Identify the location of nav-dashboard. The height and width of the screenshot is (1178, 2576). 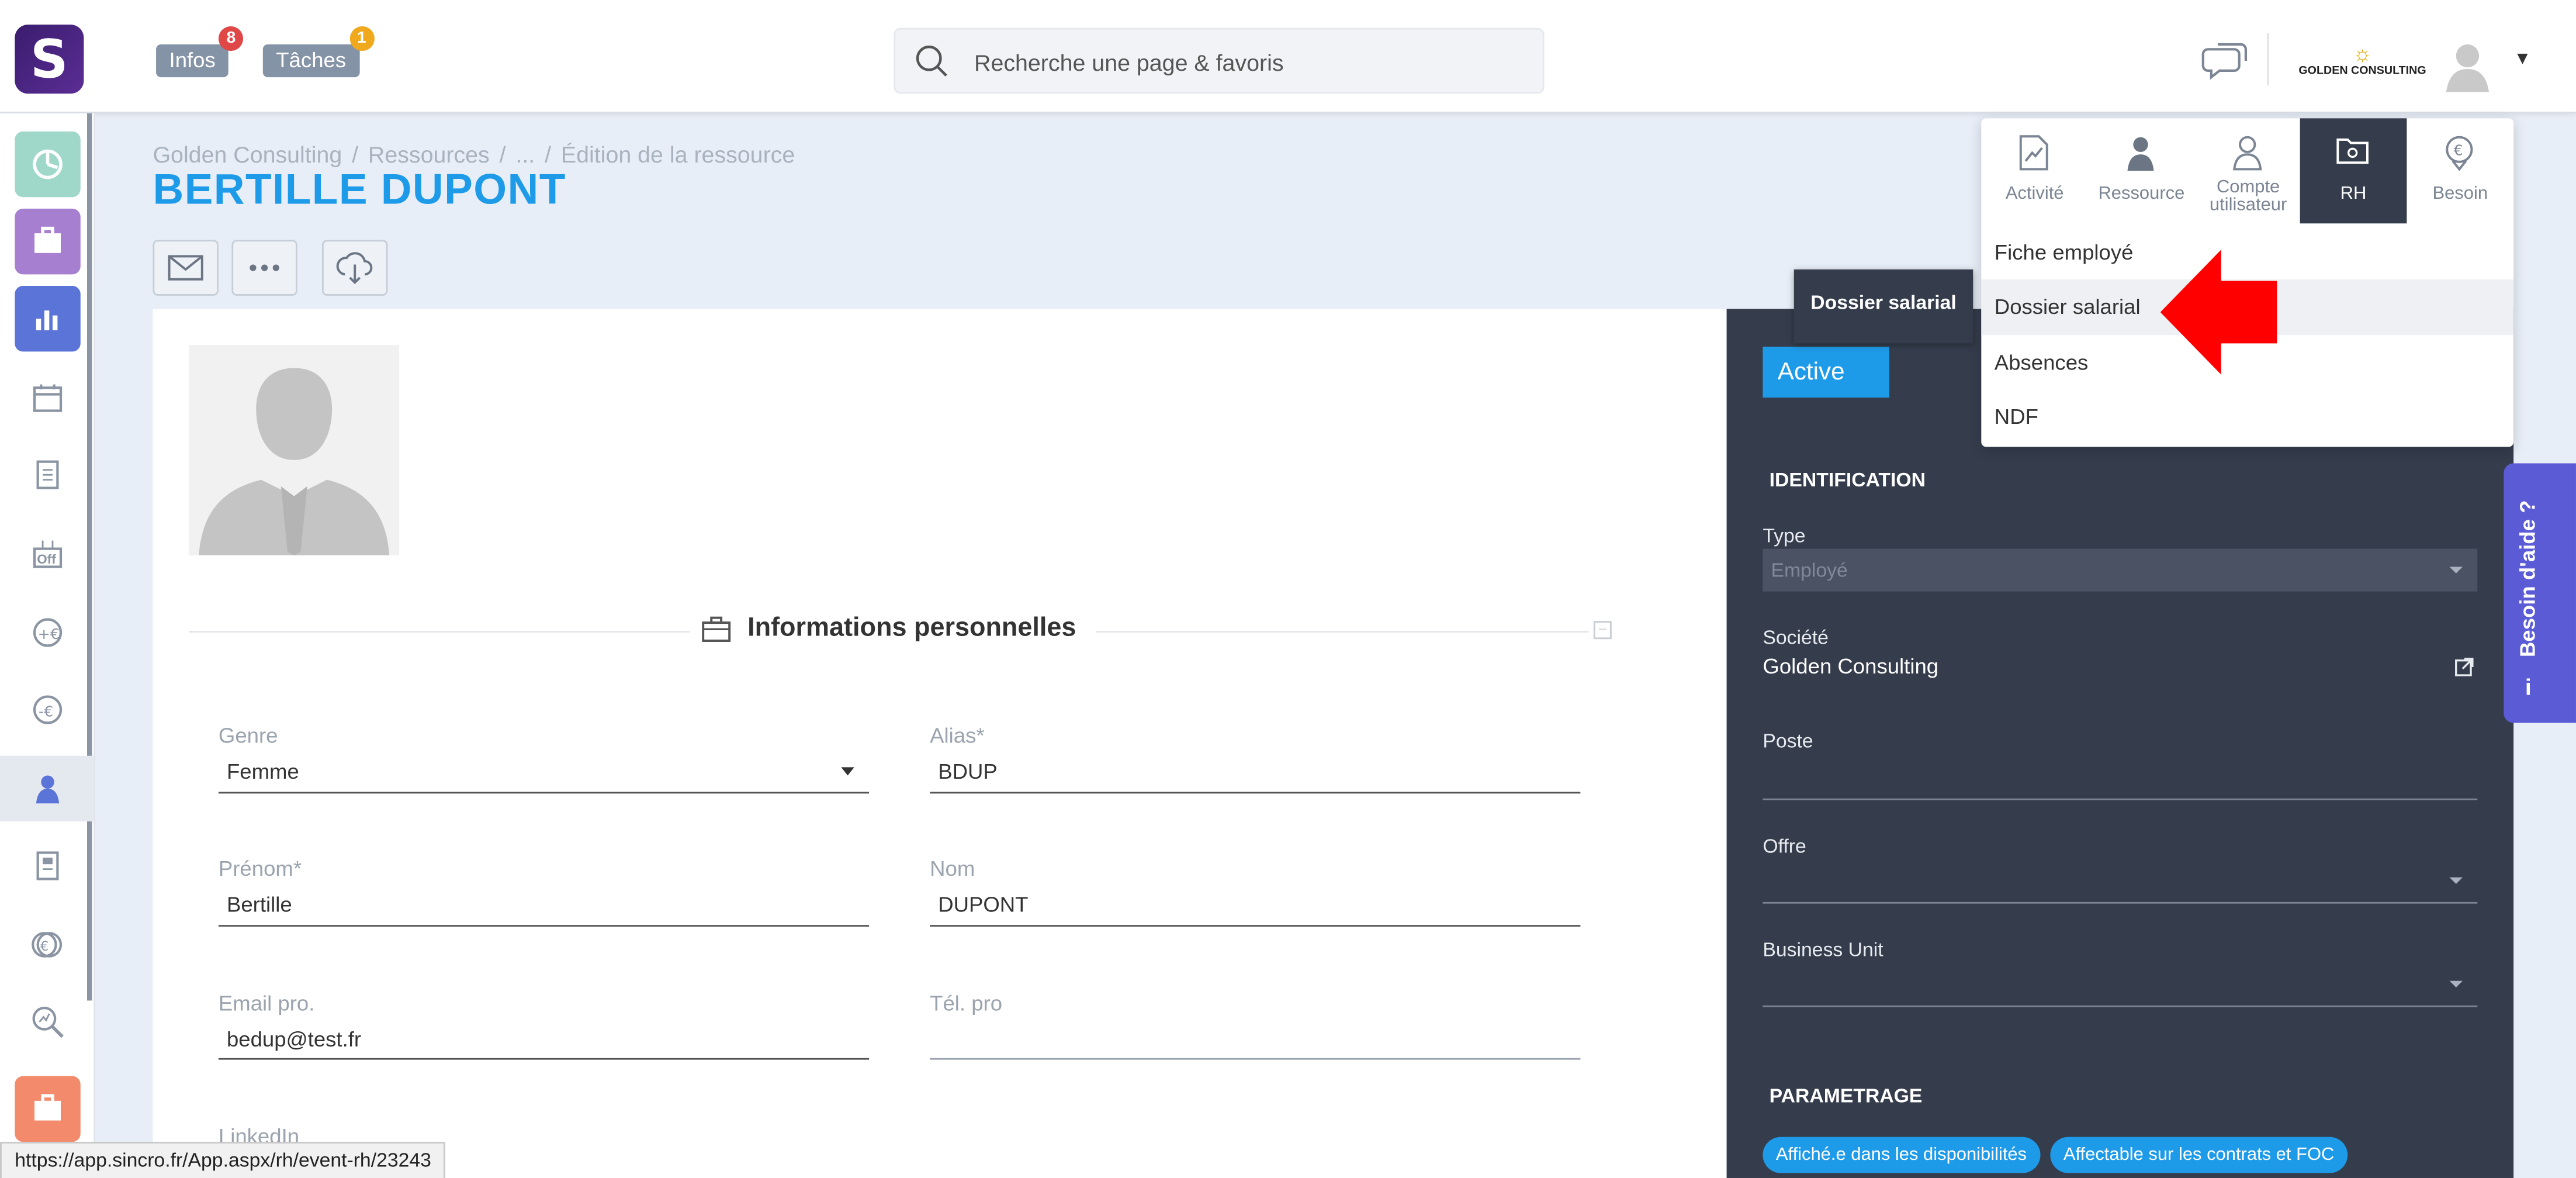
(48, 165).